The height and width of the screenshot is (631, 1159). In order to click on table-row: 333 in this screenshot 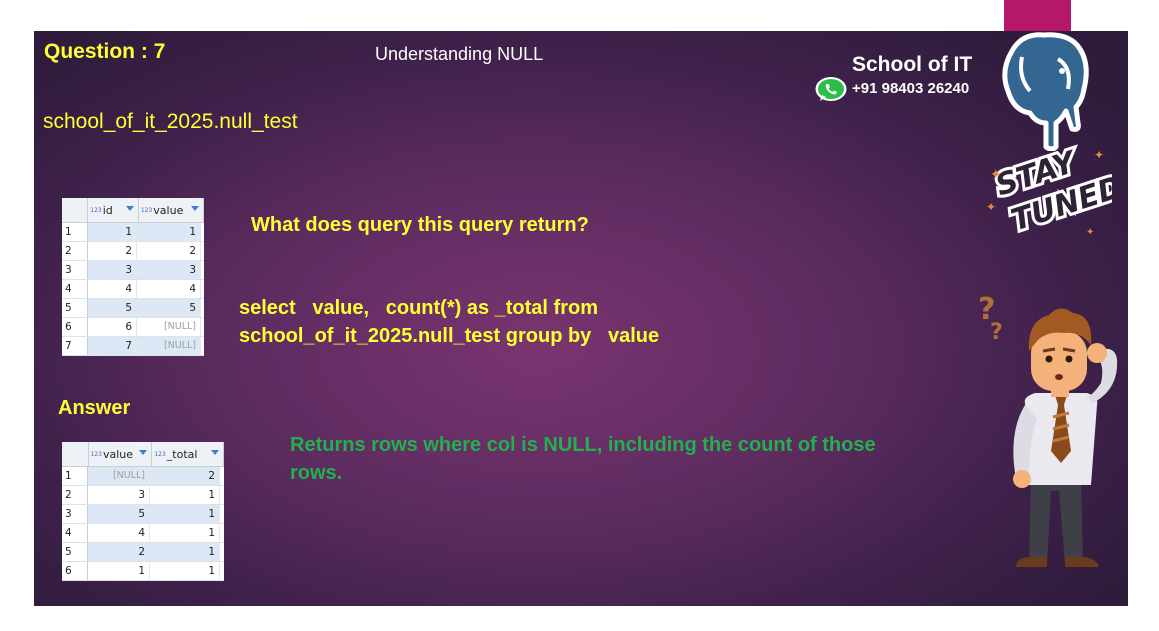, I will do `click(133, 270)`.